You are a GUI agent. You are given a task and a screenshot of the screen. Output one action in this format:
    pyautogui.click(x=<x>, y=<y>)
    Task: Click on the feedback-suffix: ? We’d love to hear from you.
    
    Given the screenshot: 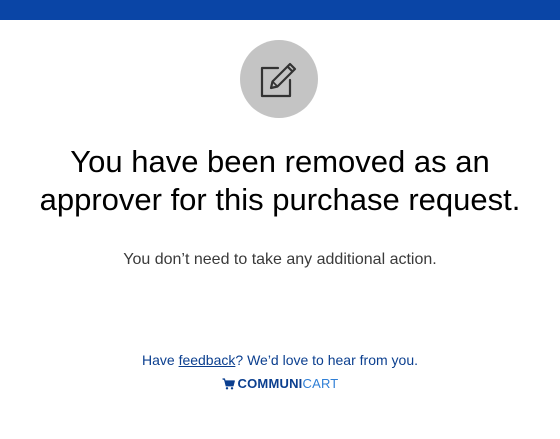 What is the action you would take?
    pyautogui.click(x=326, y=360)
    